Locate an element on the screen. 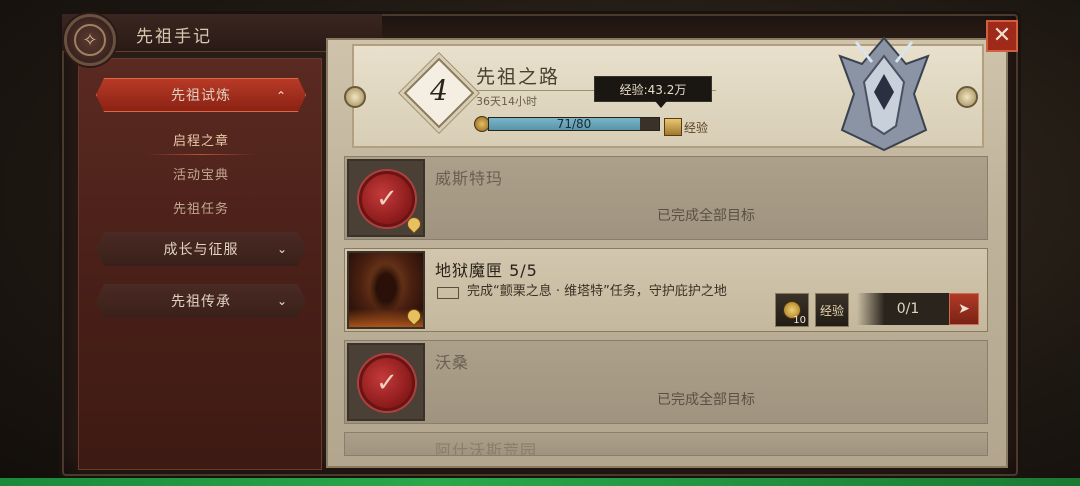 Image resolution: width=1080 pixels, height=486 pixels. level-number: 4 is located at coordinates (439, 90).